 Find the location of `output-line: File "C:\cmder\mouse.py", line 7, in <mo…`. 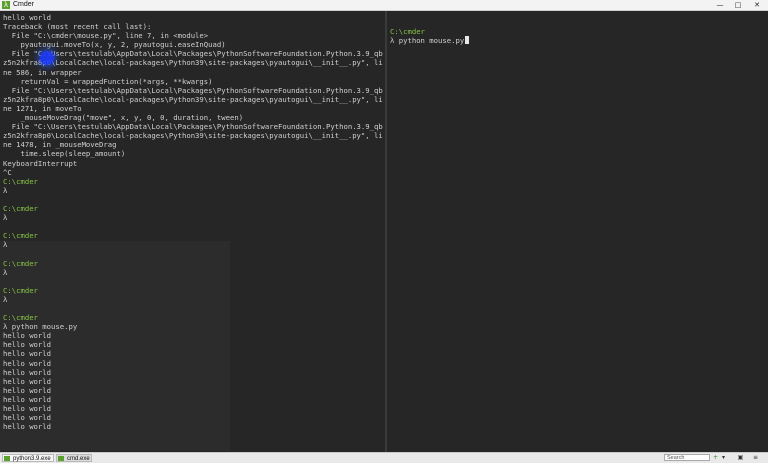

output-line: File "C:\cmder\mouse.py", line 7, in <mo… is located at coordinates (106, 36).